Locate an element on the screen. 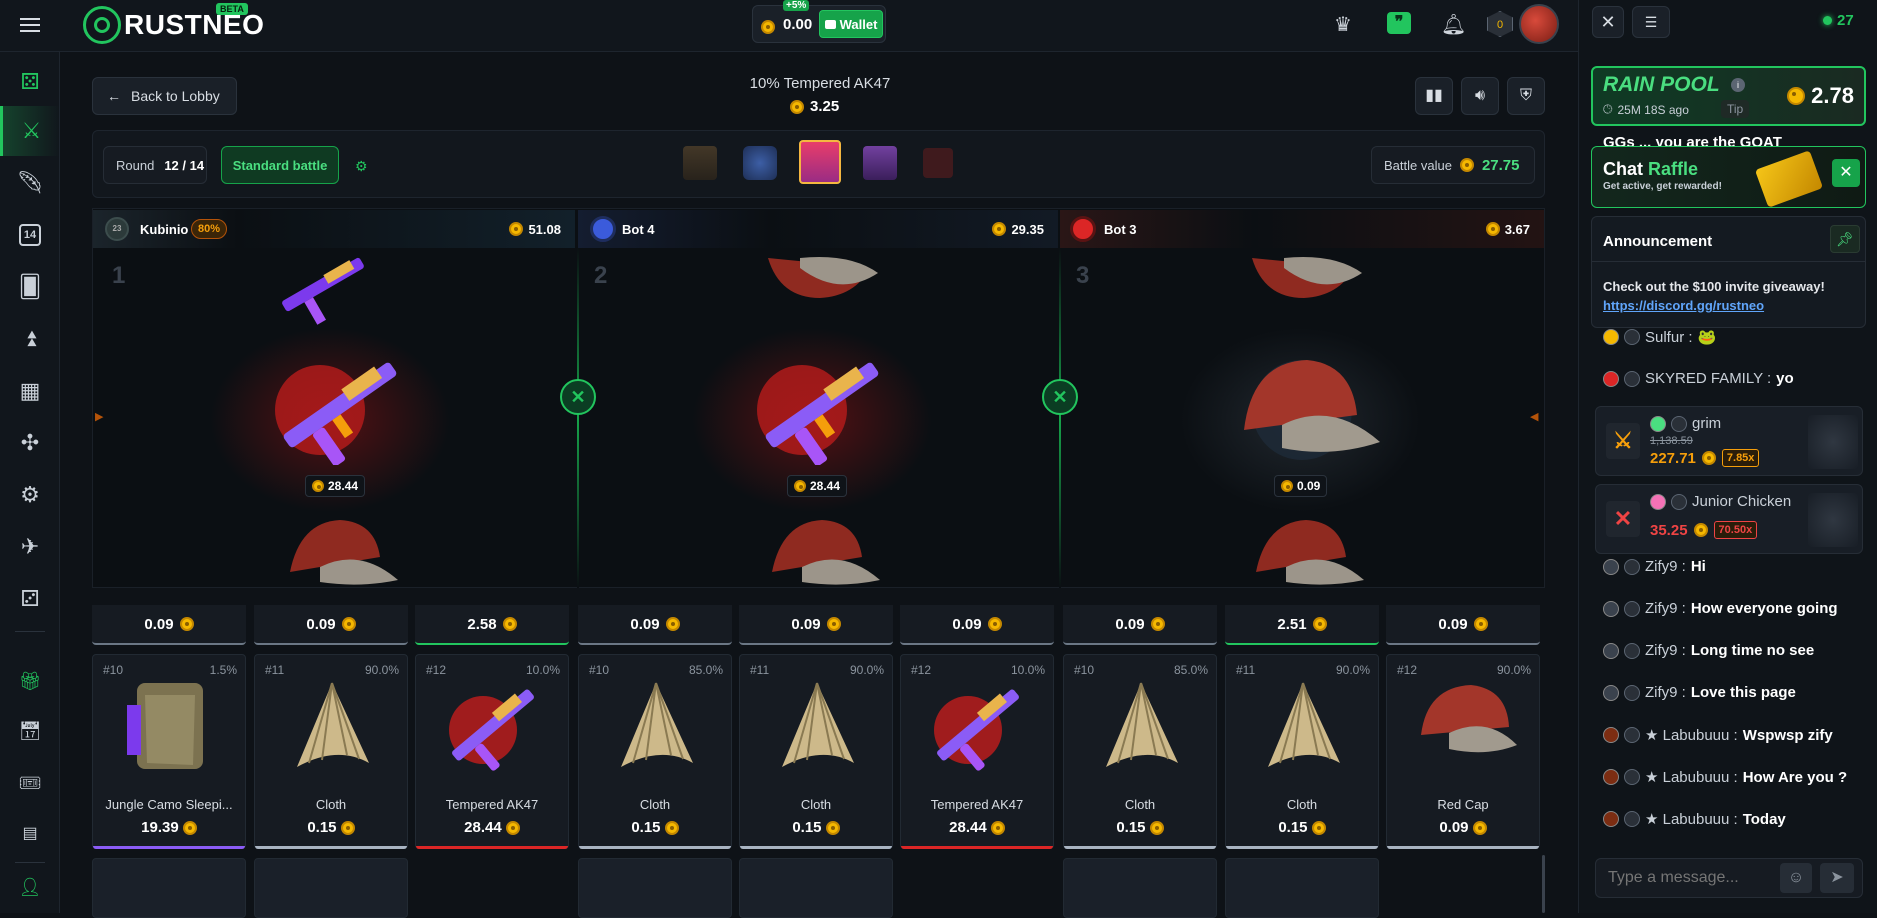 The width and height of the screenshot is (1877, 918). win-card: ✕ Junior Chicken 35.25 70.50x is located at coordinates (1729, 519).